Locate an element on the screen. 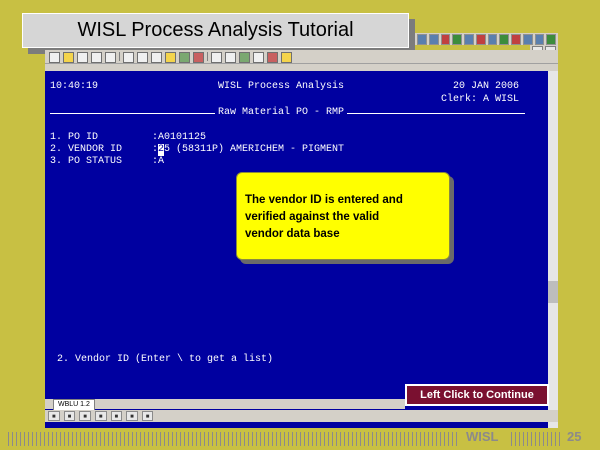 This screenshot has width=600, height=450. connect-icon is located at coordinates (184, 57).